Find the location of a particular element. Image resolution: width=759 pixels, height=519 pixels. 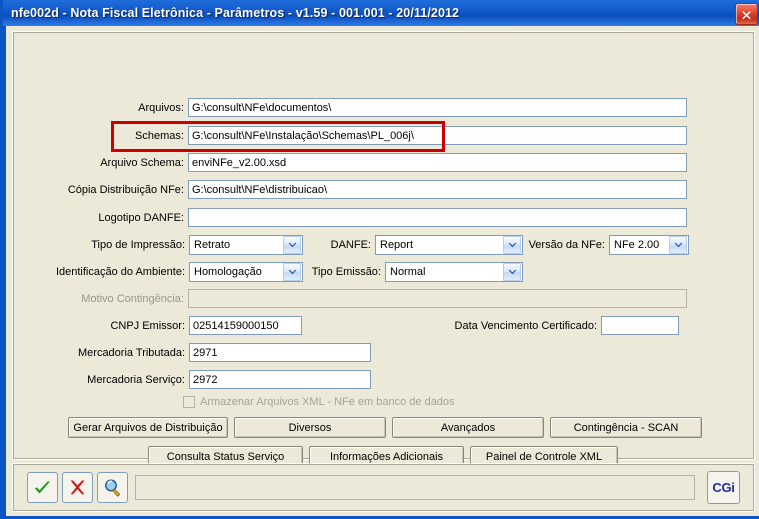

label-versao-nfe: Versão da NFe: is located at coordinates (566, 245).